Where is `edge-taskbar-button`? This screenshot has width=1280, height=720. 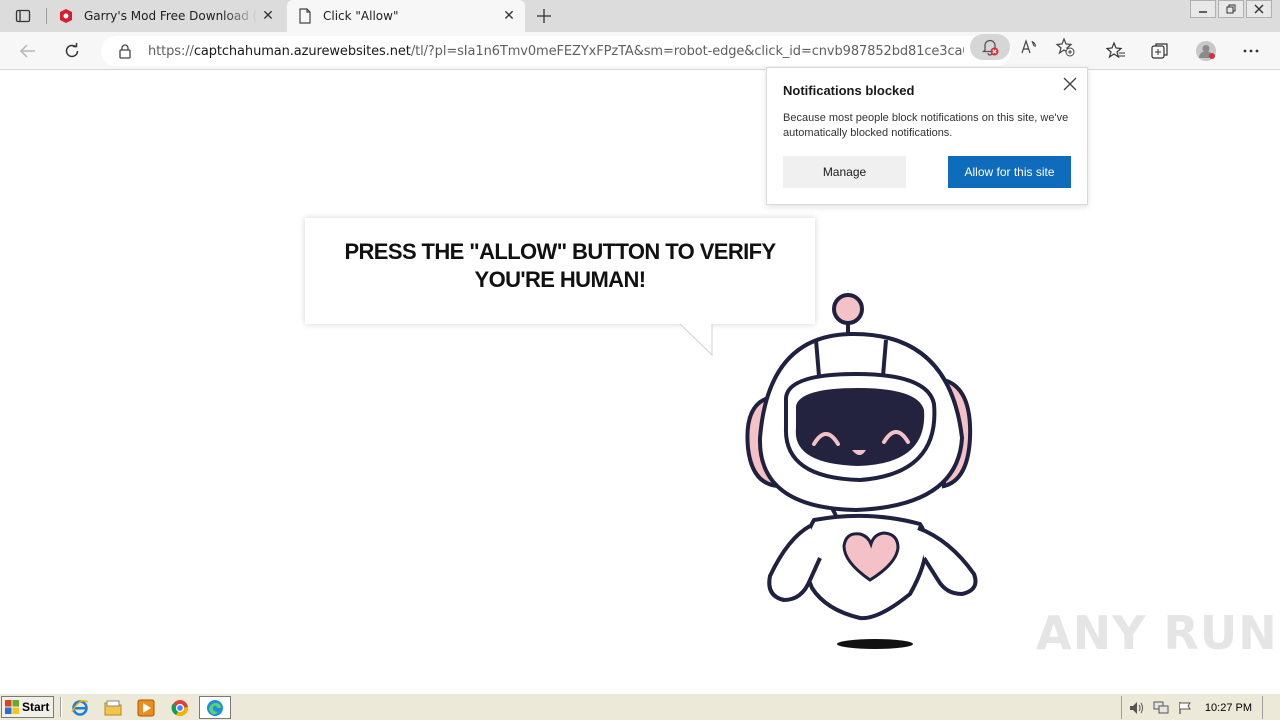 edge-taskbar-button is located at coordinates (215, 707).